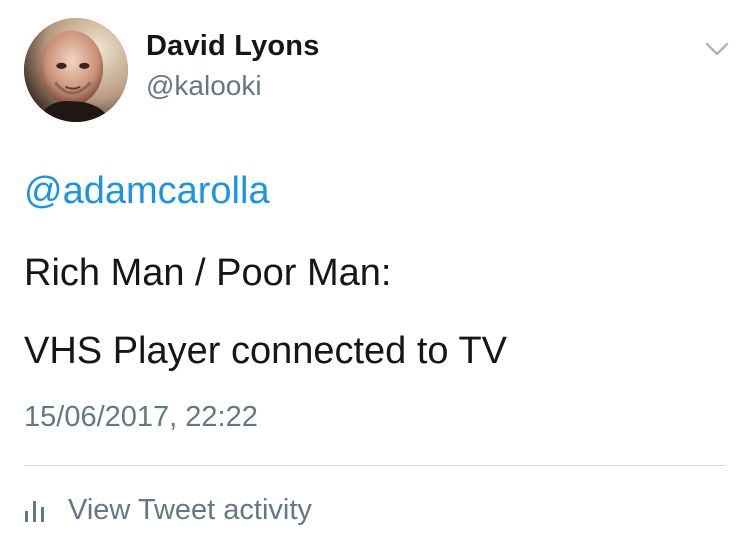 Image resolution: width=750 pixels, height=536 pixels. What do you see at coordinates (233, 46) in the screenshot?
I see `author-name: David Lyons` at bounding box center [233, 46].